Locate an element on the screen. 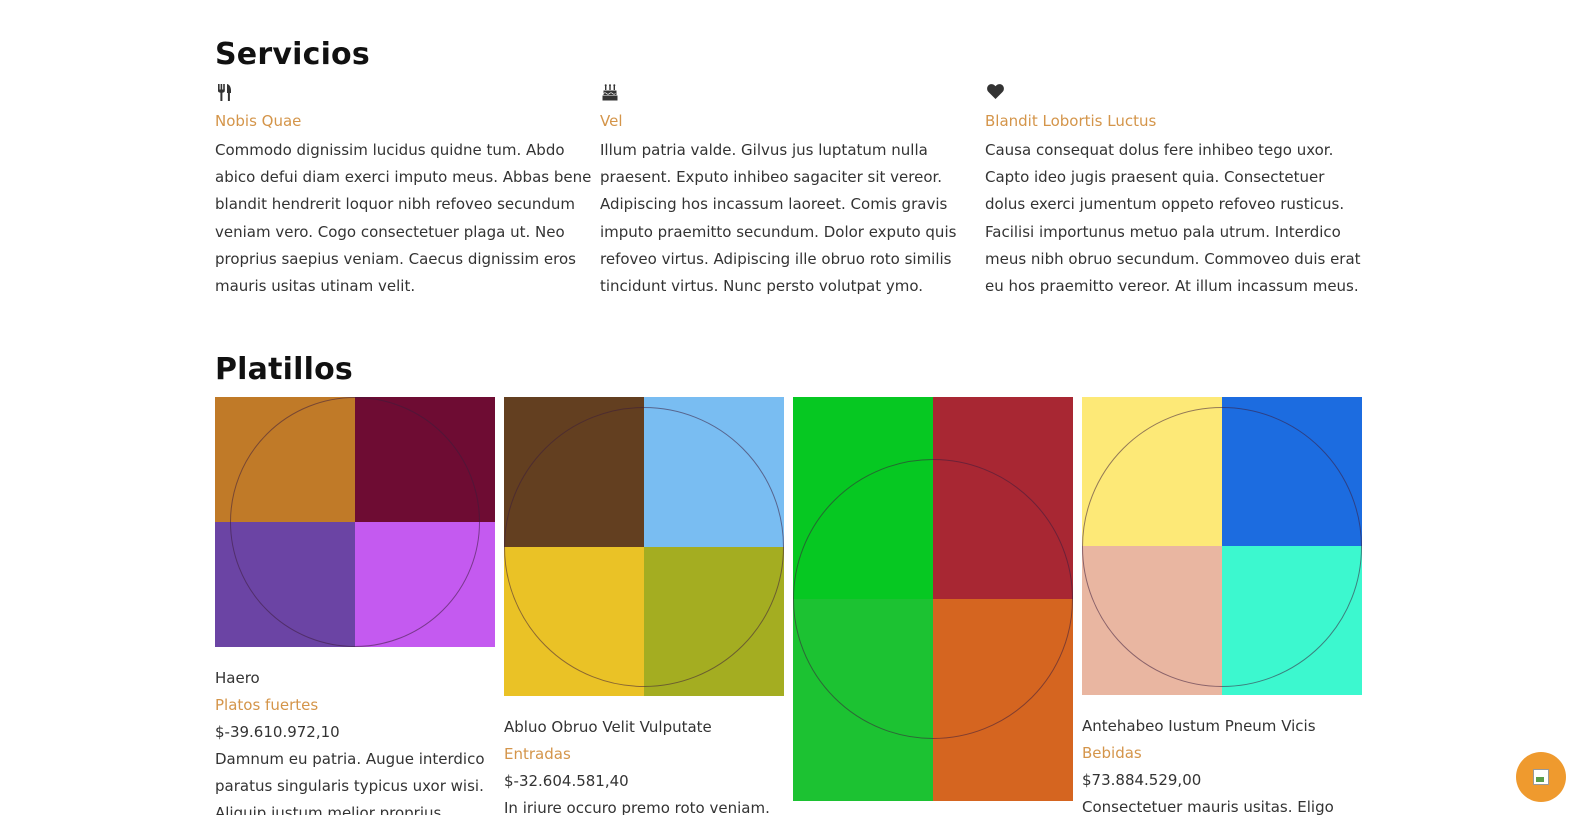 This screenshot has height=815, width=1575. dish-card is located at coordinates (933, 606).